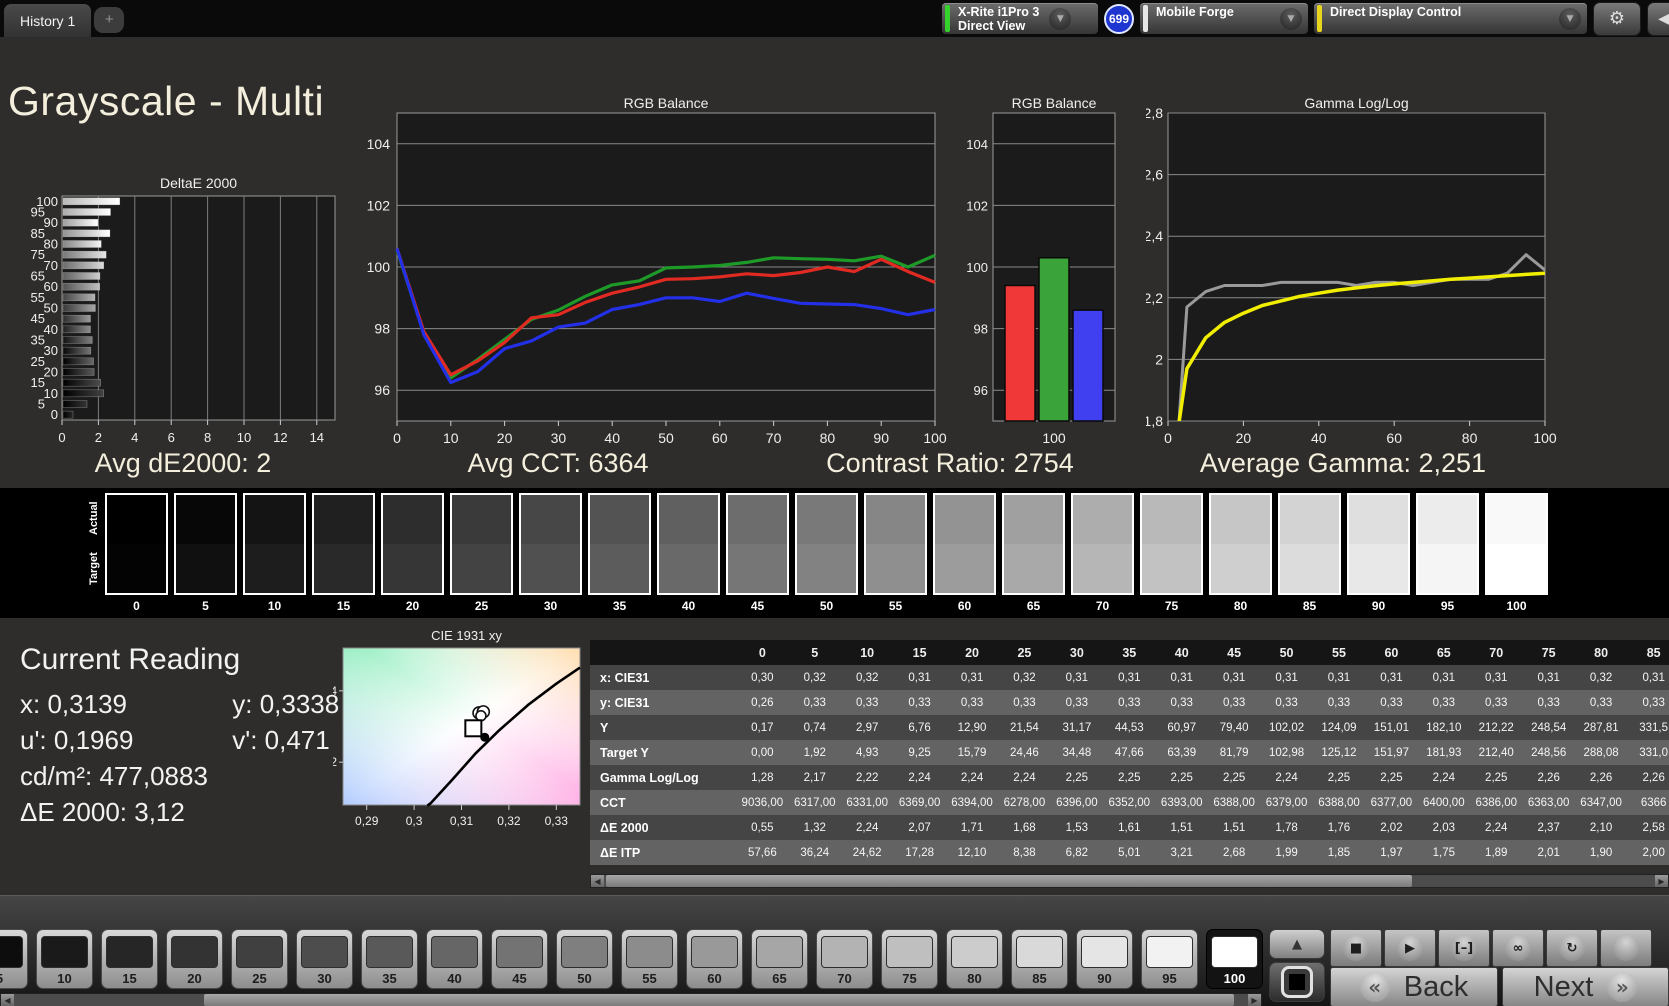 The height and width of the screenshot is (1006, 1669). What do you see at coordinates (1154, 175) in the screenshot?
I see `svg-text: 2,6` at bounding box center [1154, 175].